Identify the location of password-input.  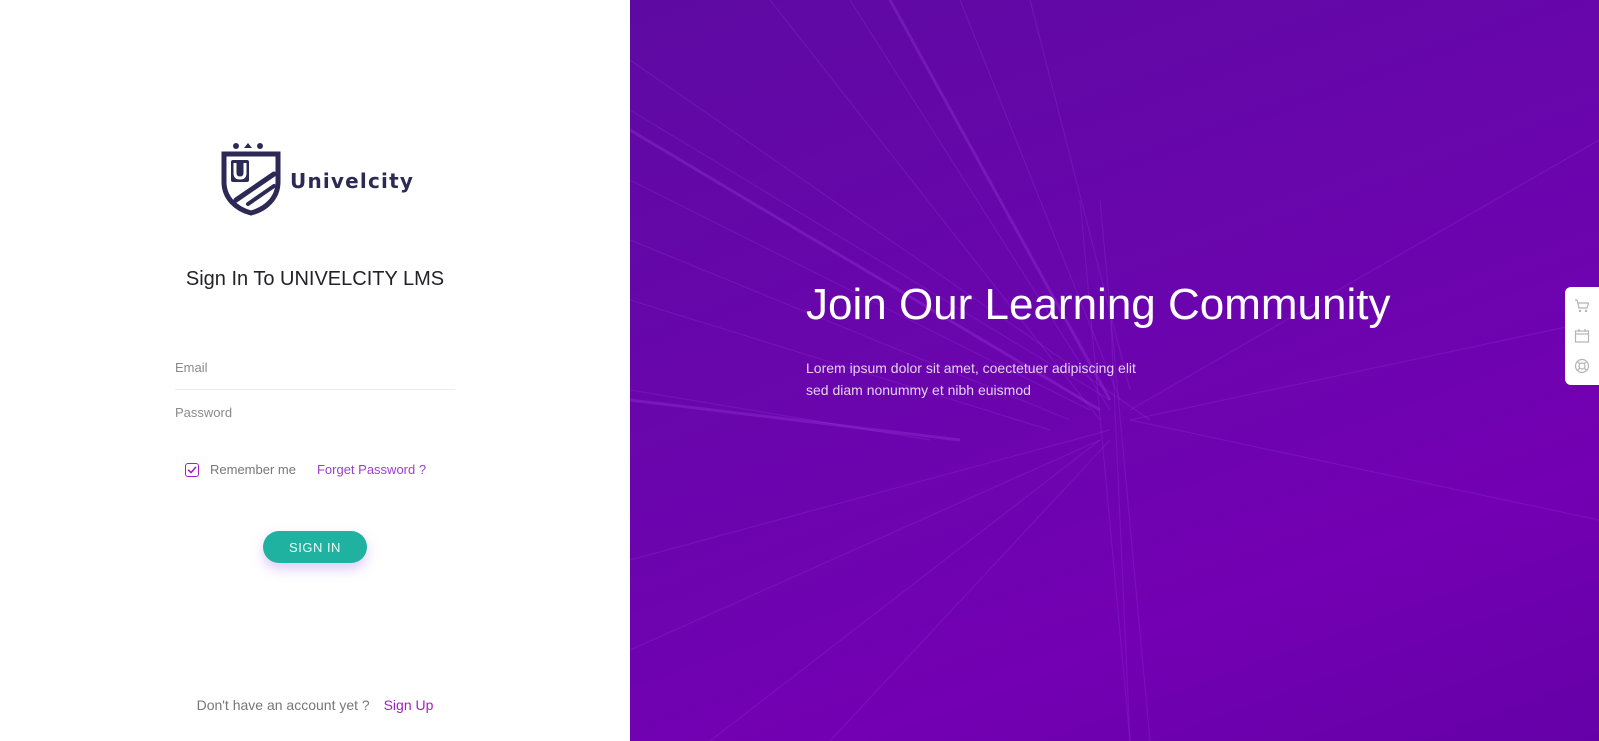
(315, 419).